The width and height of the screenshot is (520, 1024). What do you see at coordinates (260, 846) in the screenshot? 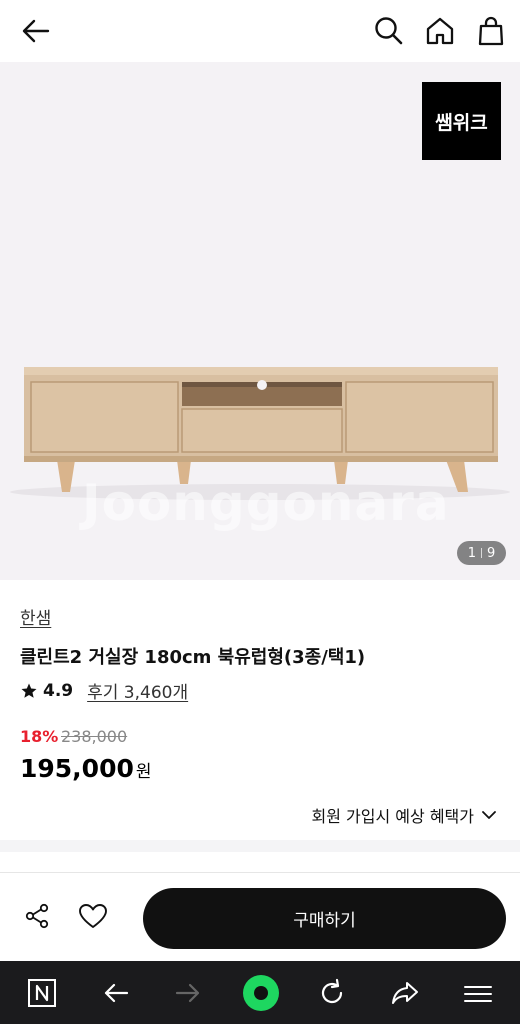
I see `section-divider` at bounding box center [260, 846].